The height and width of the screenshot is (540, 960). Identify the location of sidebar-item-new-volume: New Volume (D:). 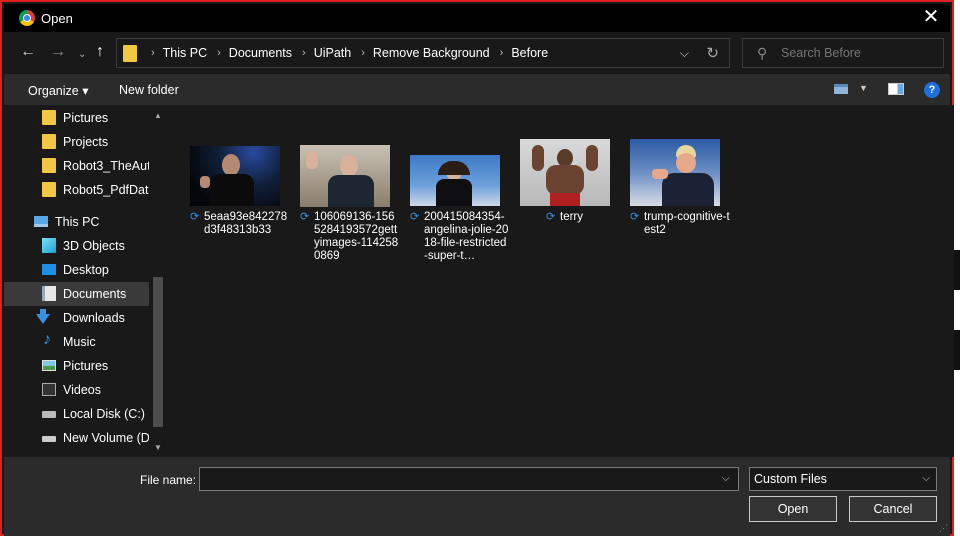
(76, 438).